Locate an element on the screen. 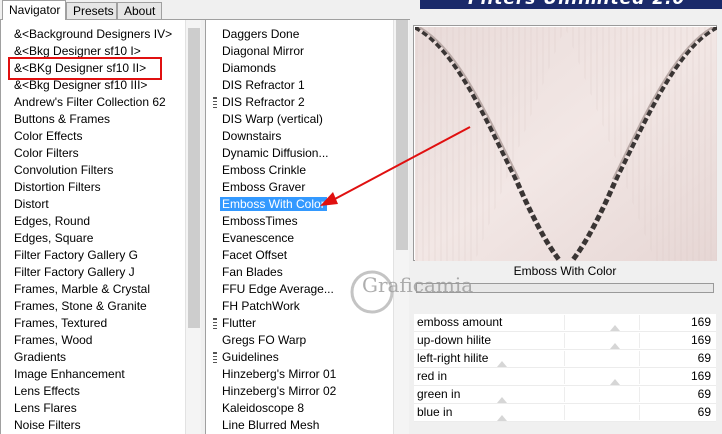 Image resolution: width=722 pixels, height=434 pixels. filter-item: DIS Refractor 2 is located at coordinates (299, 102).